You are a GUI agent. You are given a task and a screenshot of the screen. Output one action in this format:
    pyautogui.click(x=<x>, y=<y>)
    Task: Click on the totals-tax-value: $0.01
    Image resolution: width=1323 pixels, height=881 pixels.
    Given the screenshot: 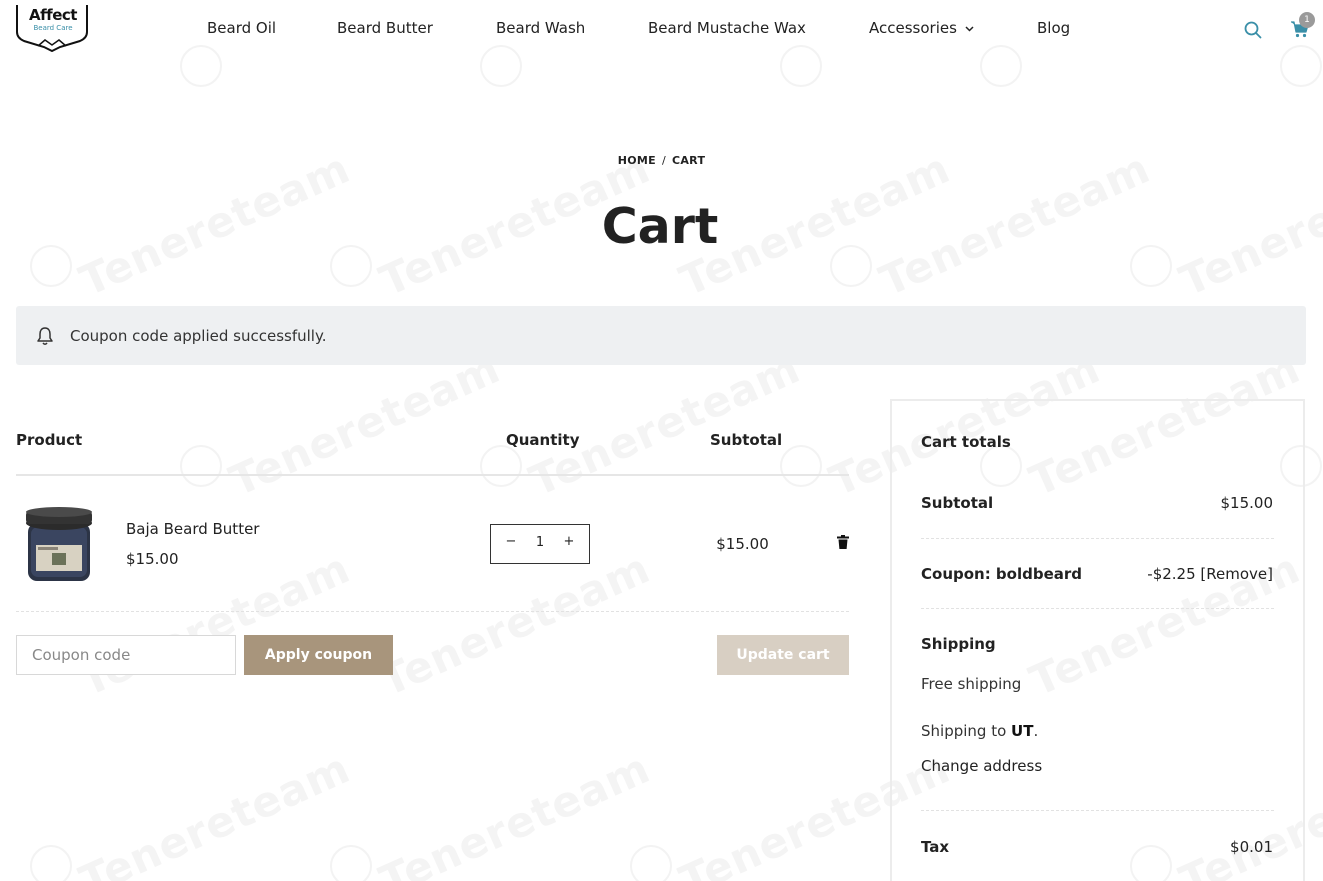 What is the action you would take?
    pyautogui.click(x=1251, y=847)
    